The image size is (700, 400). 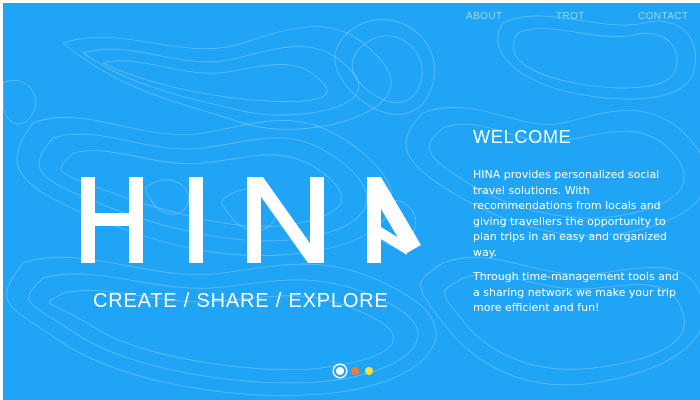 What do you see at coordinates (251, 220) in the screenshot?
I see `hina-logo` at bounding box center [251, 220].